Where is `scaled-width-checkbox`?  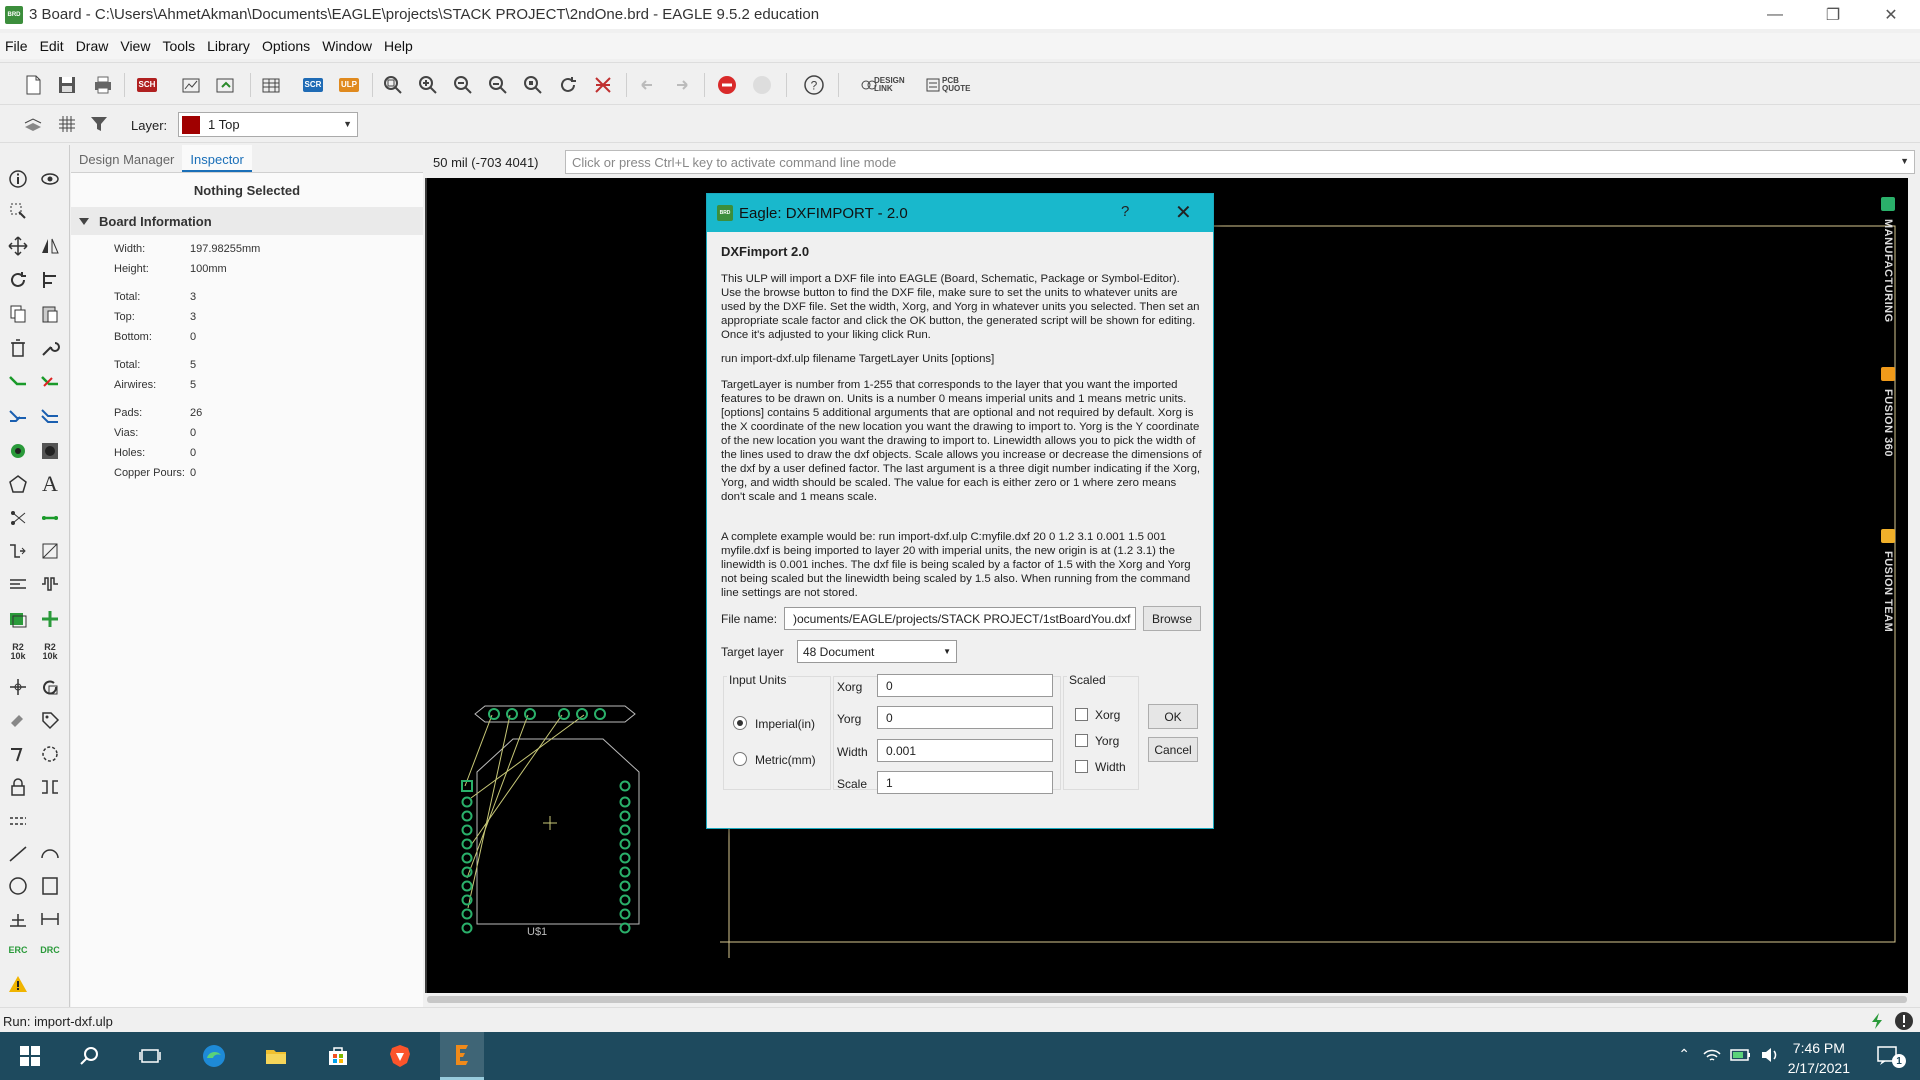 scaled-width-checkbox is located at coordinates (1081, 766).